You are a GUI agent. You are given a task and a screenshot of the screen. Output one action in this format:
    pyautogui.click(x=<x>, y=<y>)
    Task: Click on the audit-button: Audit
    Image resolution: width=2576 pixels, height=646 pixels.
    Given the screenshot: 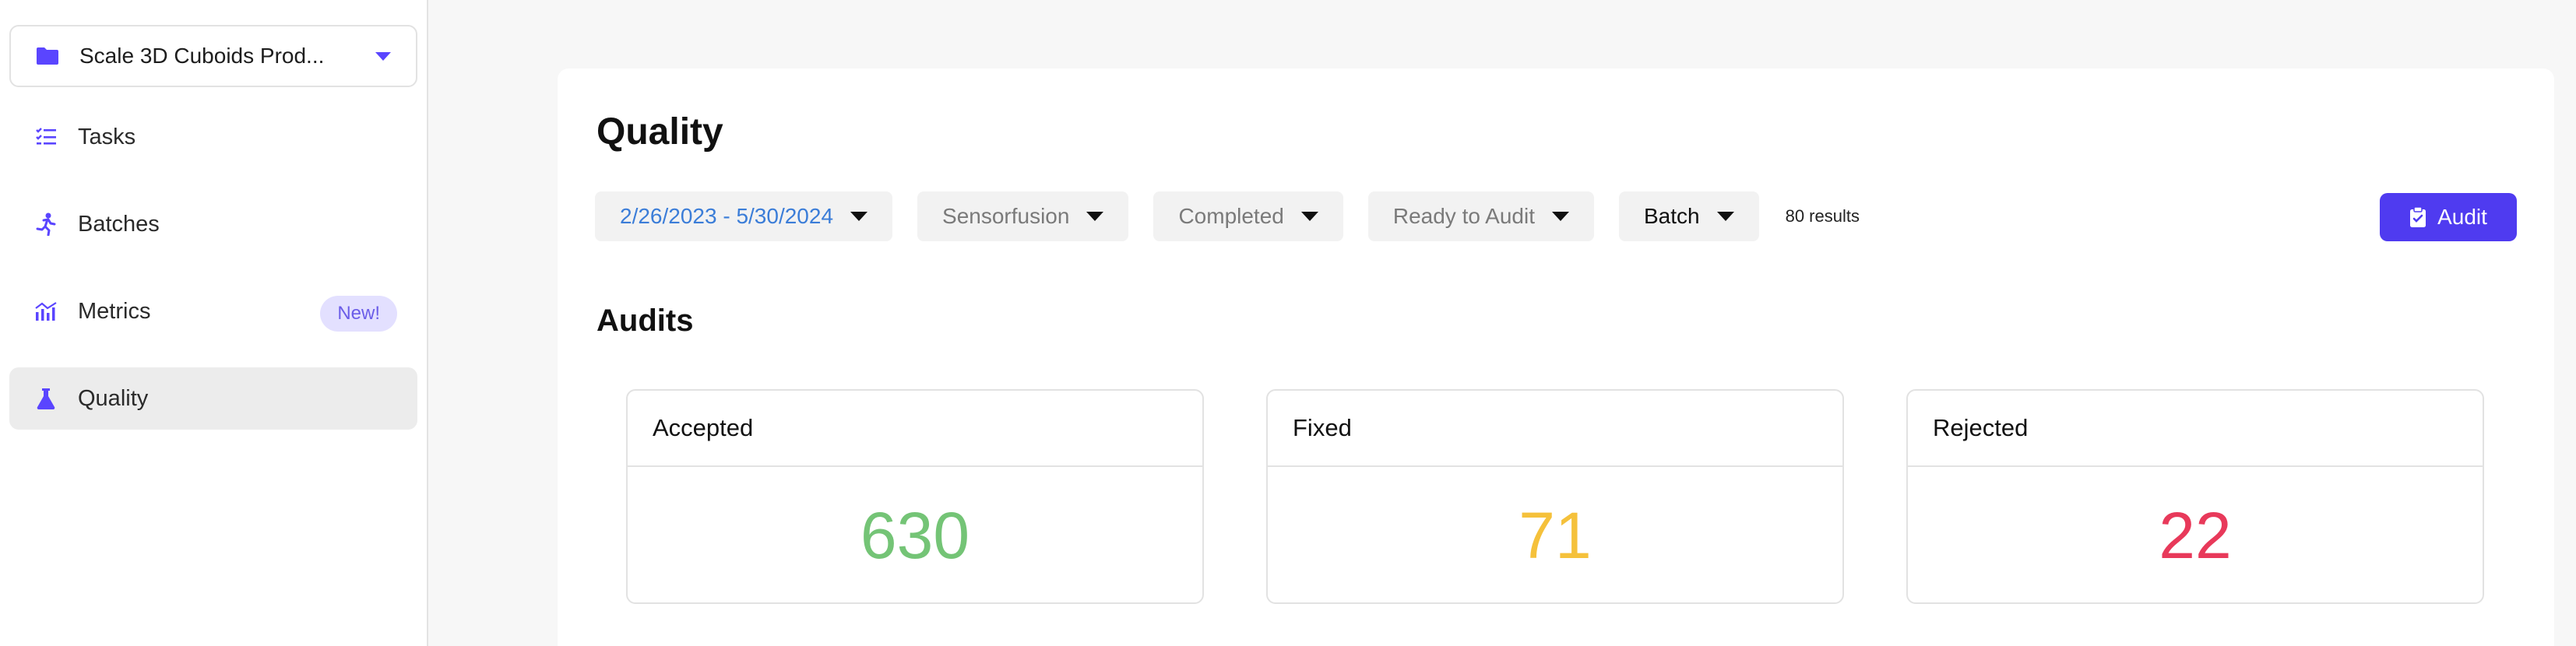 What is the action you would take?
    pyautogui.click(x=2448, y=217)
    